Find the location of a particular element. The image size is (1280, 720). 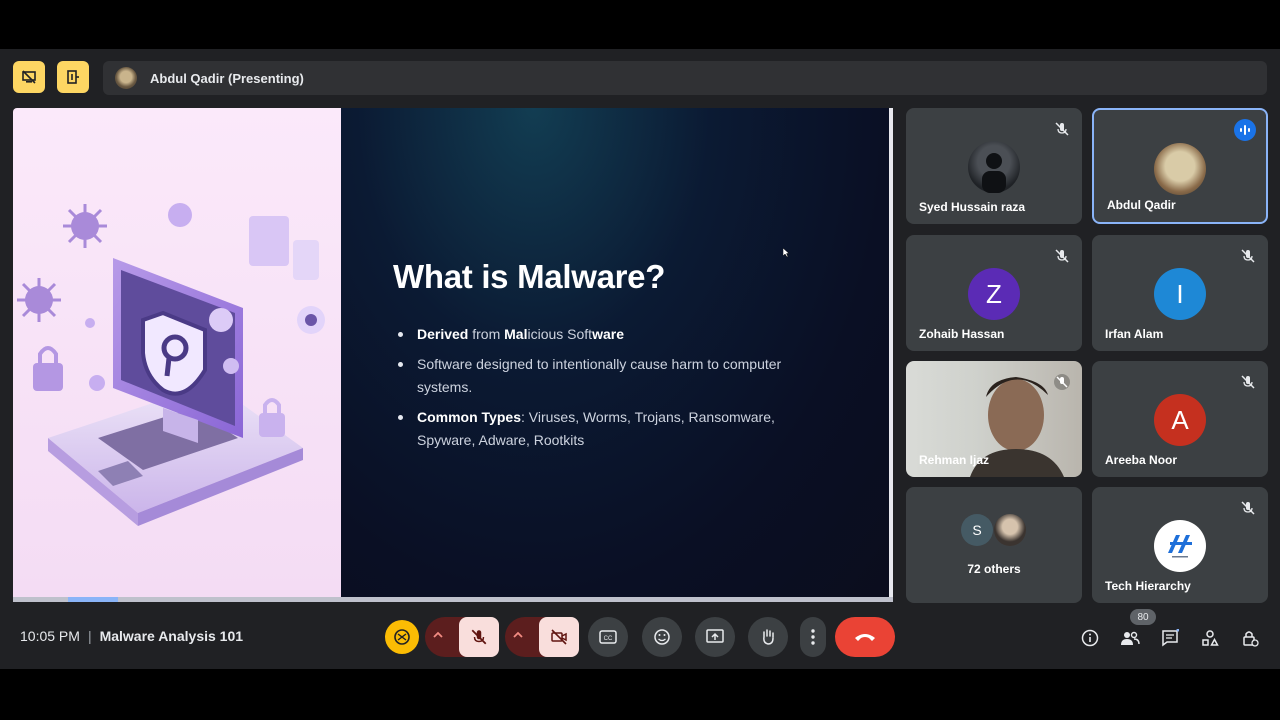

presenting-label: Abdul Qadir (Presenting) is located at coordinates (227, 78).